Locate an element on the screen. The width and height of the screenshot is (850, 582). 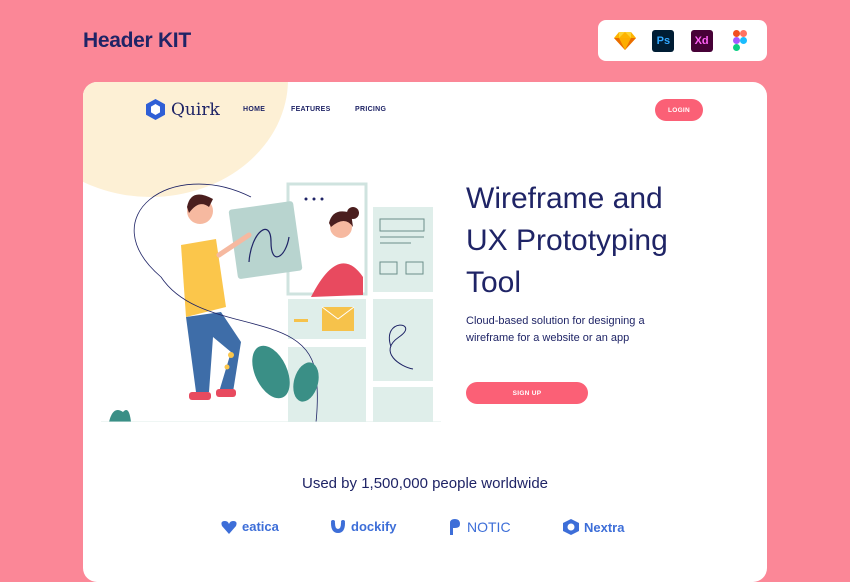
hero-title-line: UX Prototyping is located at coordinates (567, 240).